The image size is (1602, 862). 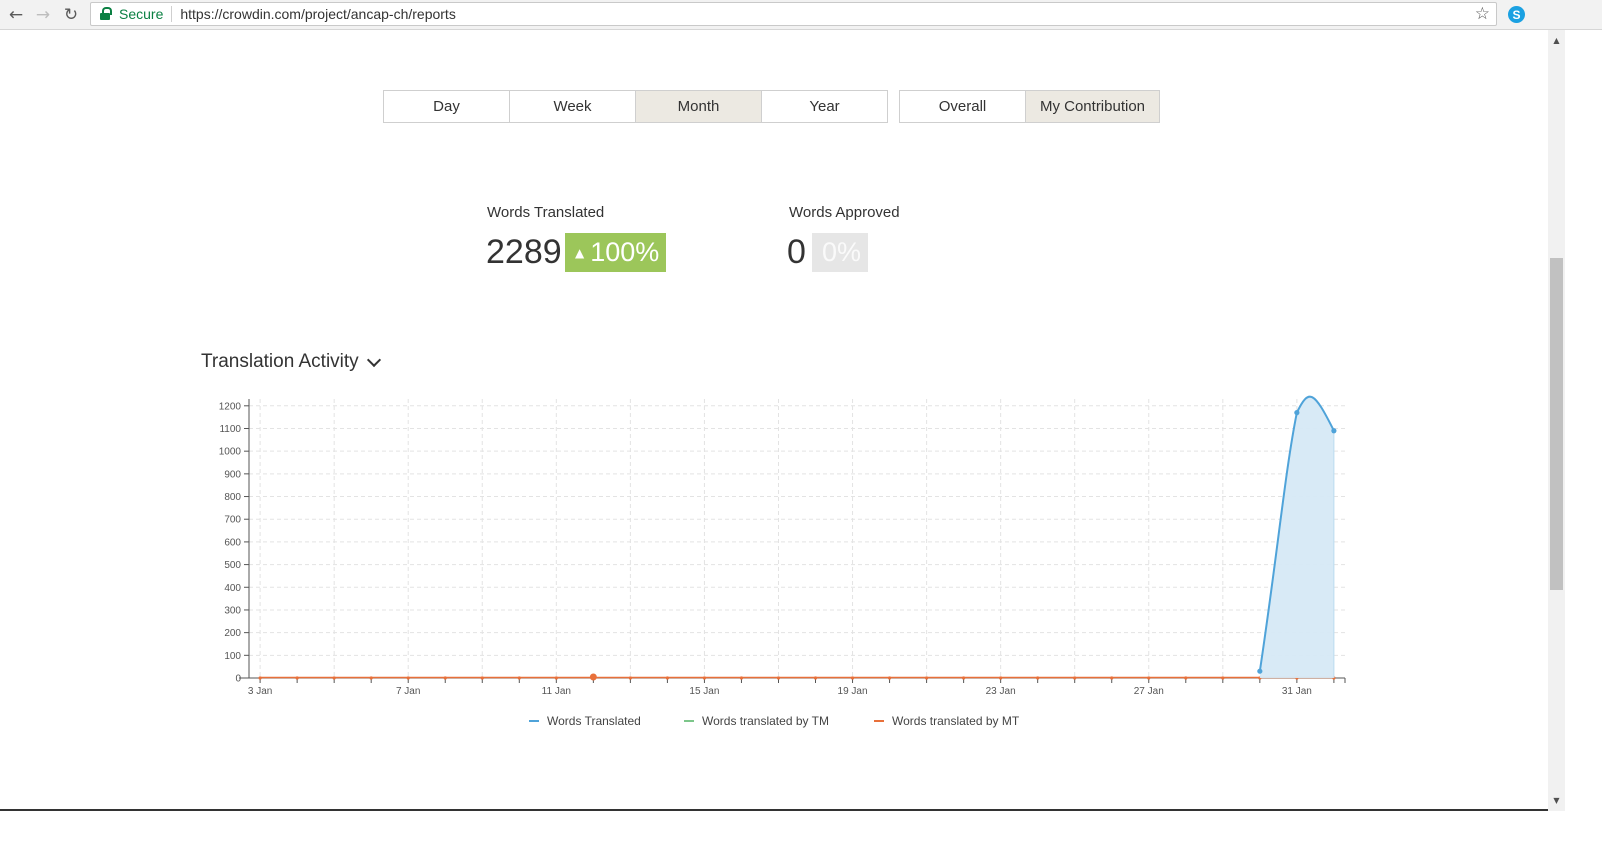 I want to click on words-approved-label: Words Approved, so click(x=844, y=212).